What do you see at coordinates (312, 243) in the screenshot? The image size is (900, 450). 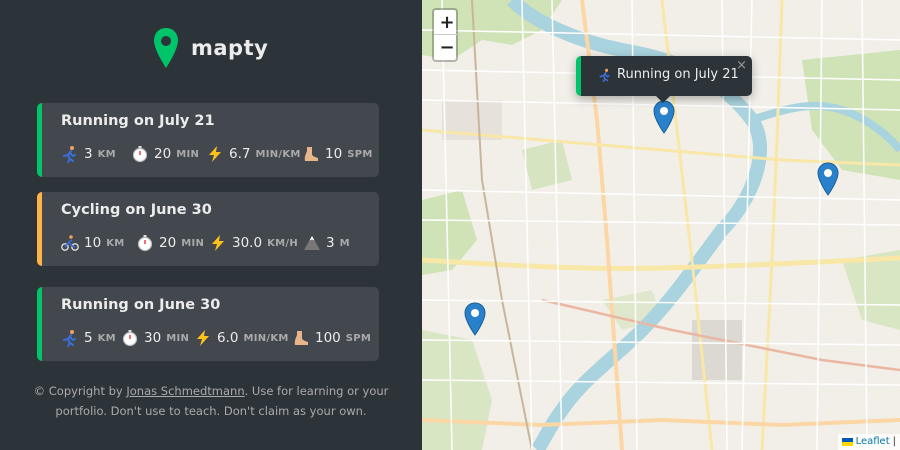 I see `mountain-icon` at bounding box center [312, 243].